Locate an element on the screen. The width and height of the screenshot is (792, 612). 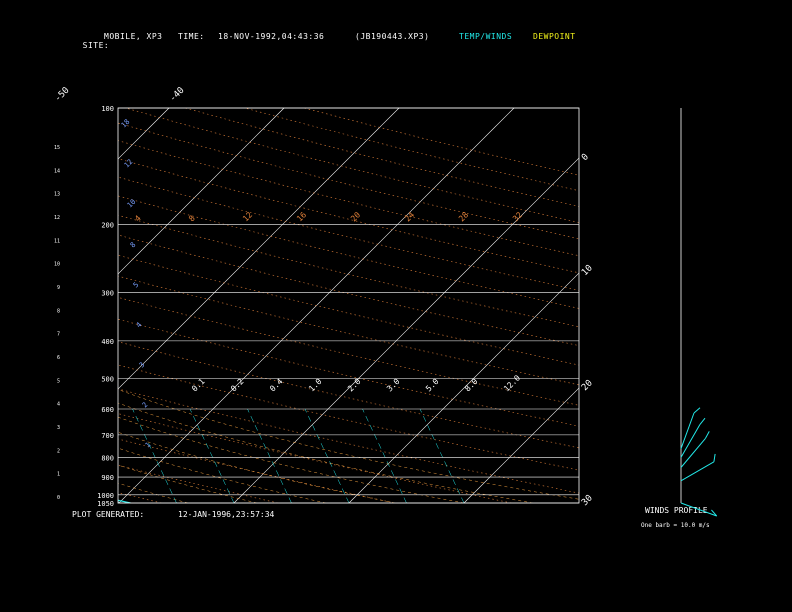
dry-adiabat-label: 8 is located at coordinates (192, 219).